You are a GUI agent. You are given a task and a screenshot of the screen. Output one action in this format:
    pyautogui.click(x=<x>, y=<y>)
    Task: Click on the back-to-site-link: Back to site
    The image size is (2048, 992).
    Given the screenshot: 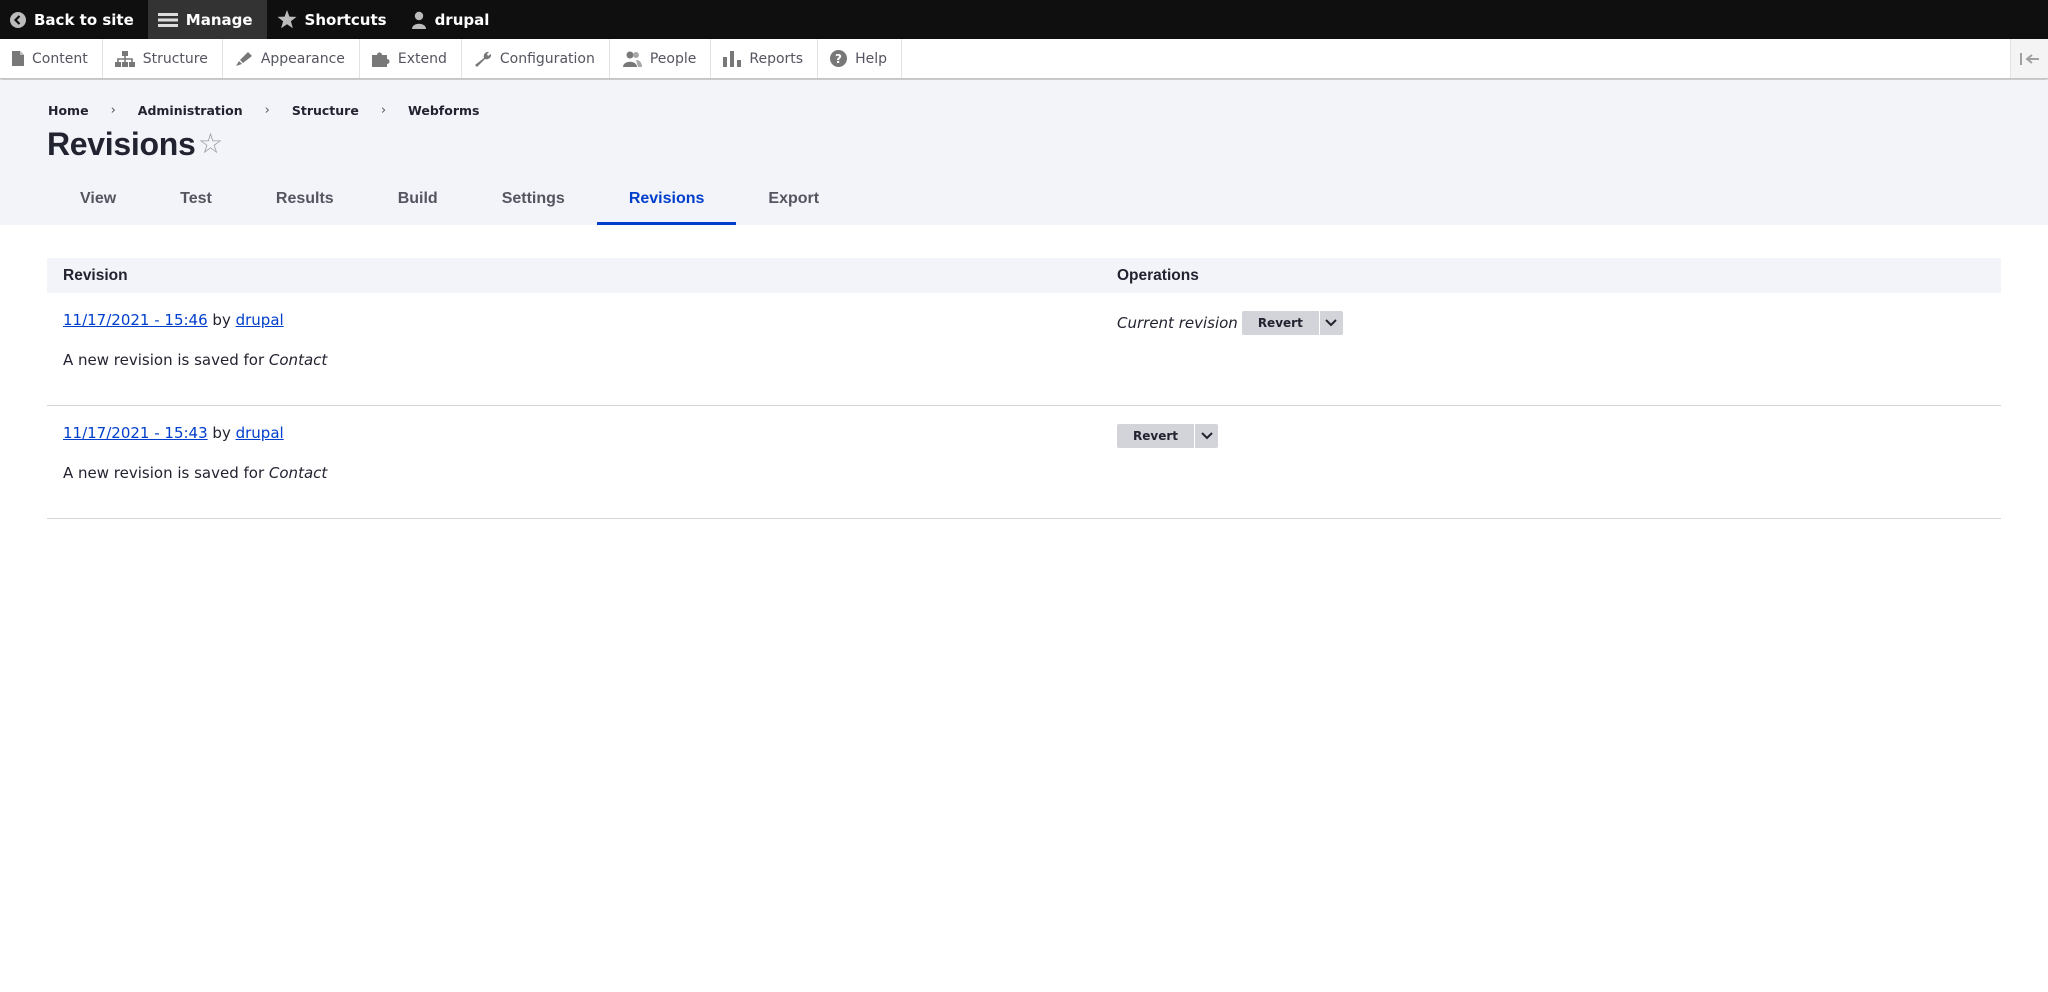 What is the action you would take?
    pyautogui.click(x=74, y=19)
    